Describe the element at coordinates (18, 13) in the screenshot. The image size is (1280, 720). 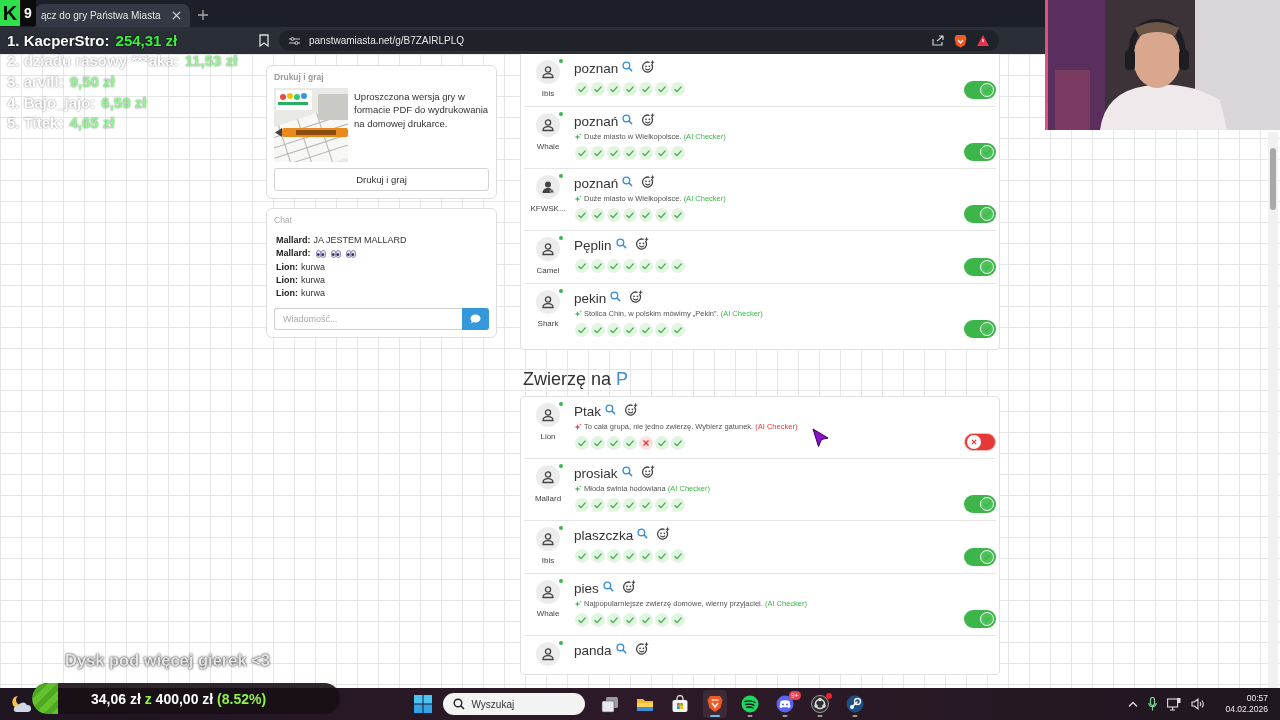
I see `stream-logo: K 9` at that location.